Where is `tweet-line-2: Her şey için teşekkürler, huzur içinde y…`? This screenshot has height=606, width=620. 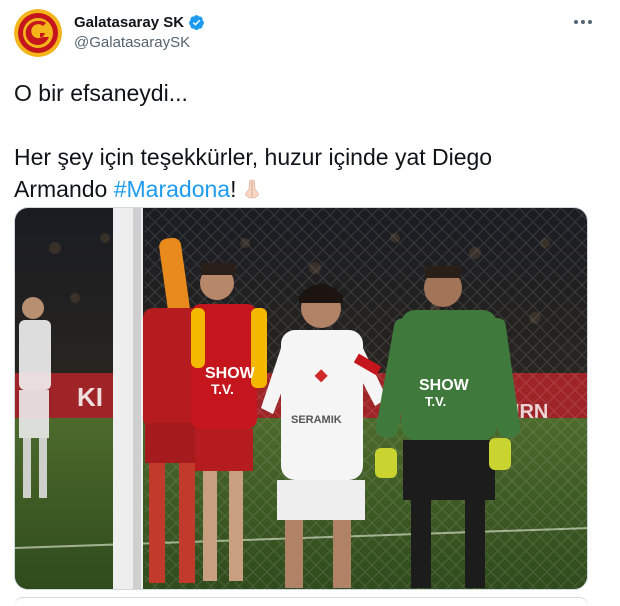 tweet-line-2: Her şey için teşekkürler, huzur içinde y… is located at coordinates (253, 157).